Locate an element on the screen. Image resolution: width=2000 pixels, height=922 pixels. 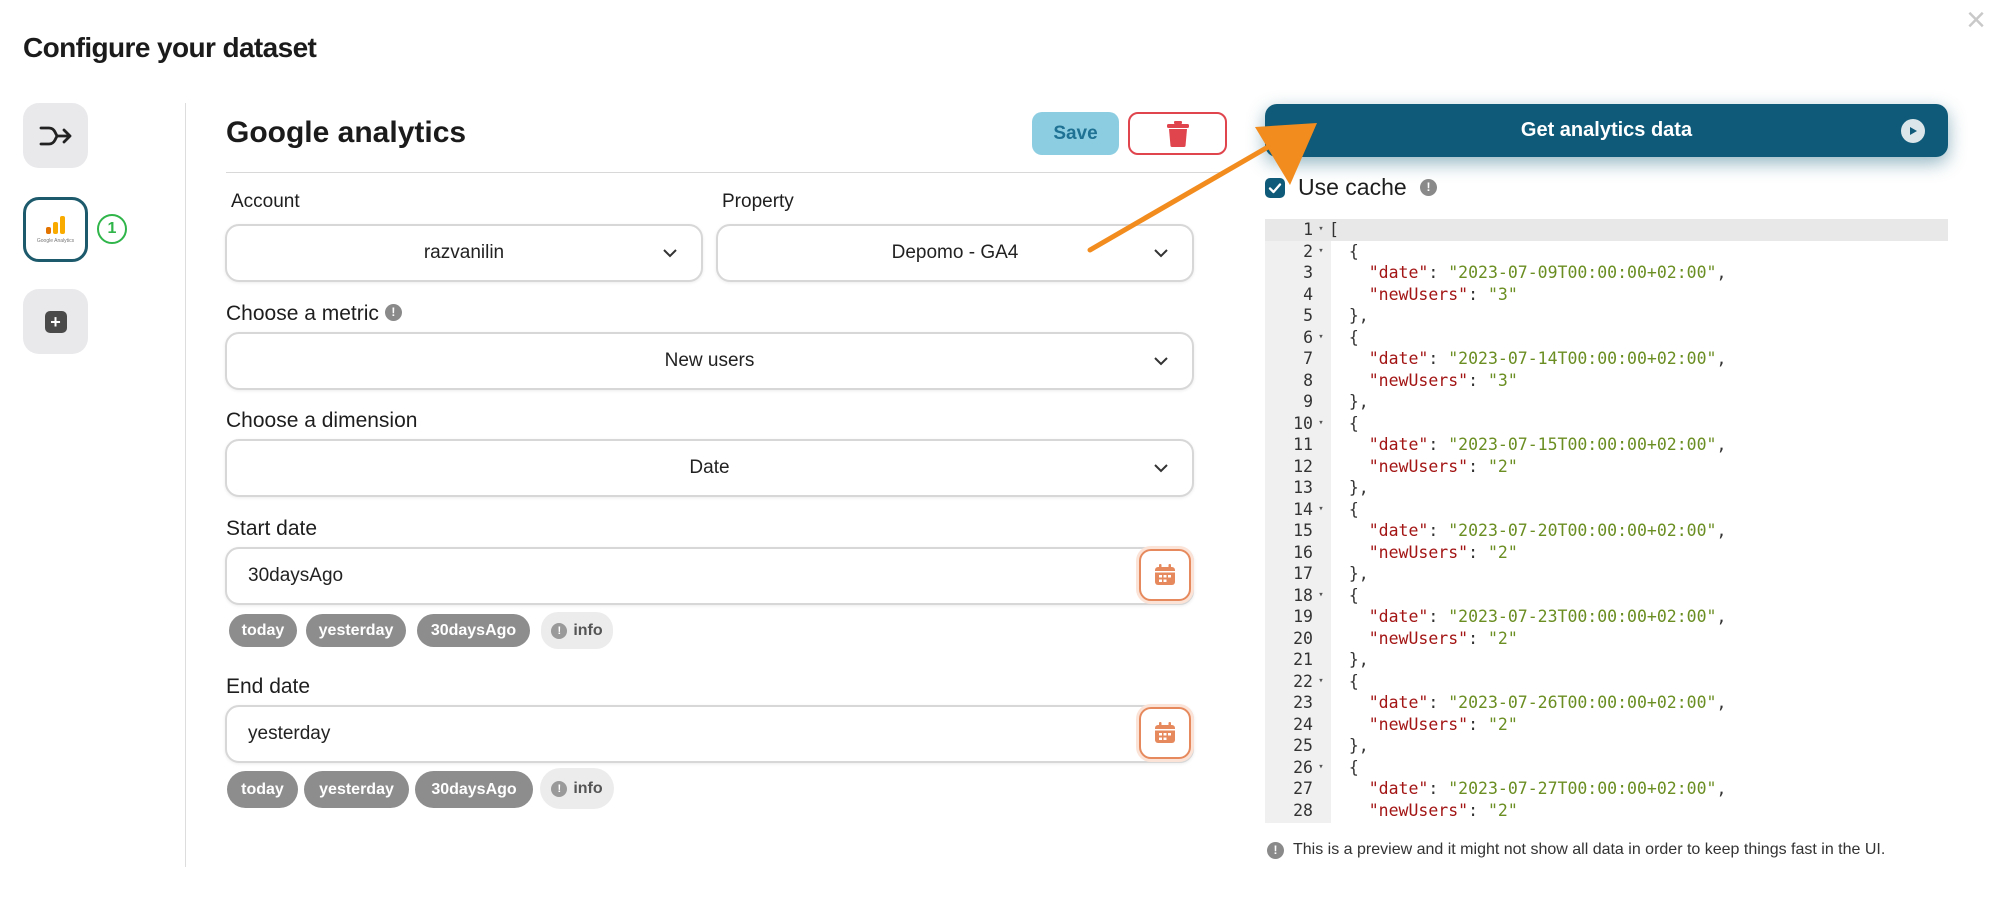
line-number: 6 is located at coordinates (1308, 337).